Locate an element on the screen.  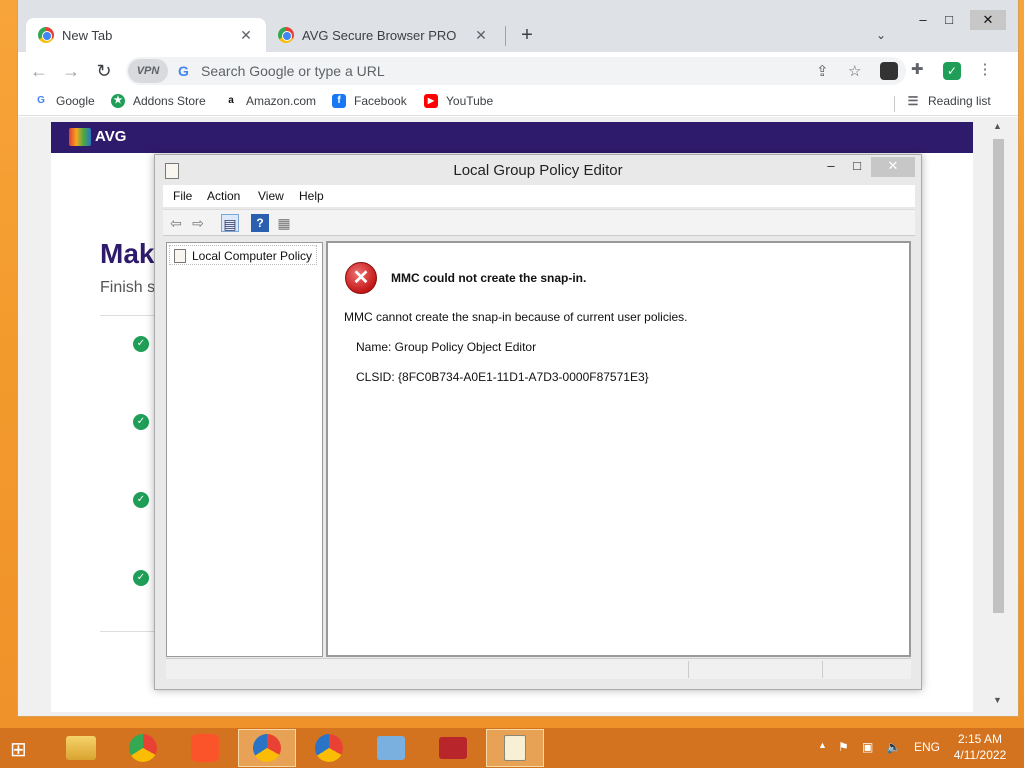
reading-list-button: ☰ Reading list is located at coordinates (948, 101).